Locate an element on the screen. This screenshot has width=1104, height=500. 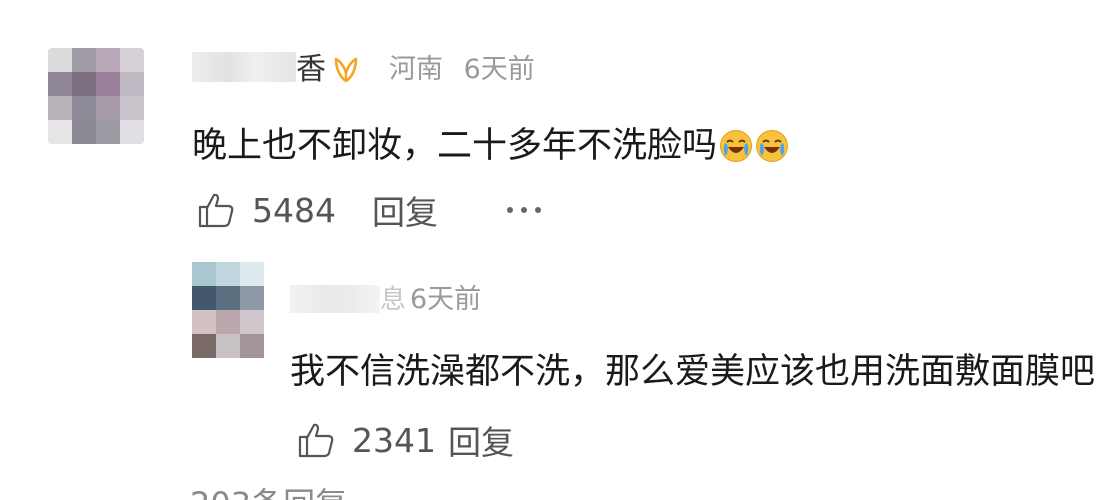
reply-actions: 2341 回复 is located at coordinates (405, 440).